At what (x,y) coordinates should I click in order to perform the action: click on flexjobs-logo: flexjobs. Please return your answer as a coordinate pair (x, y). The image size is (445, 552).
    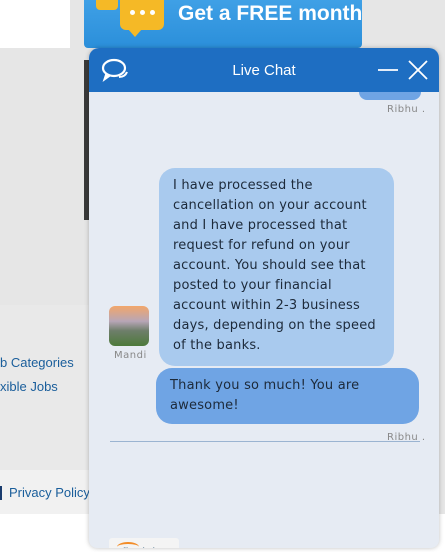
    Looking at the image, I should click on (144, 543).